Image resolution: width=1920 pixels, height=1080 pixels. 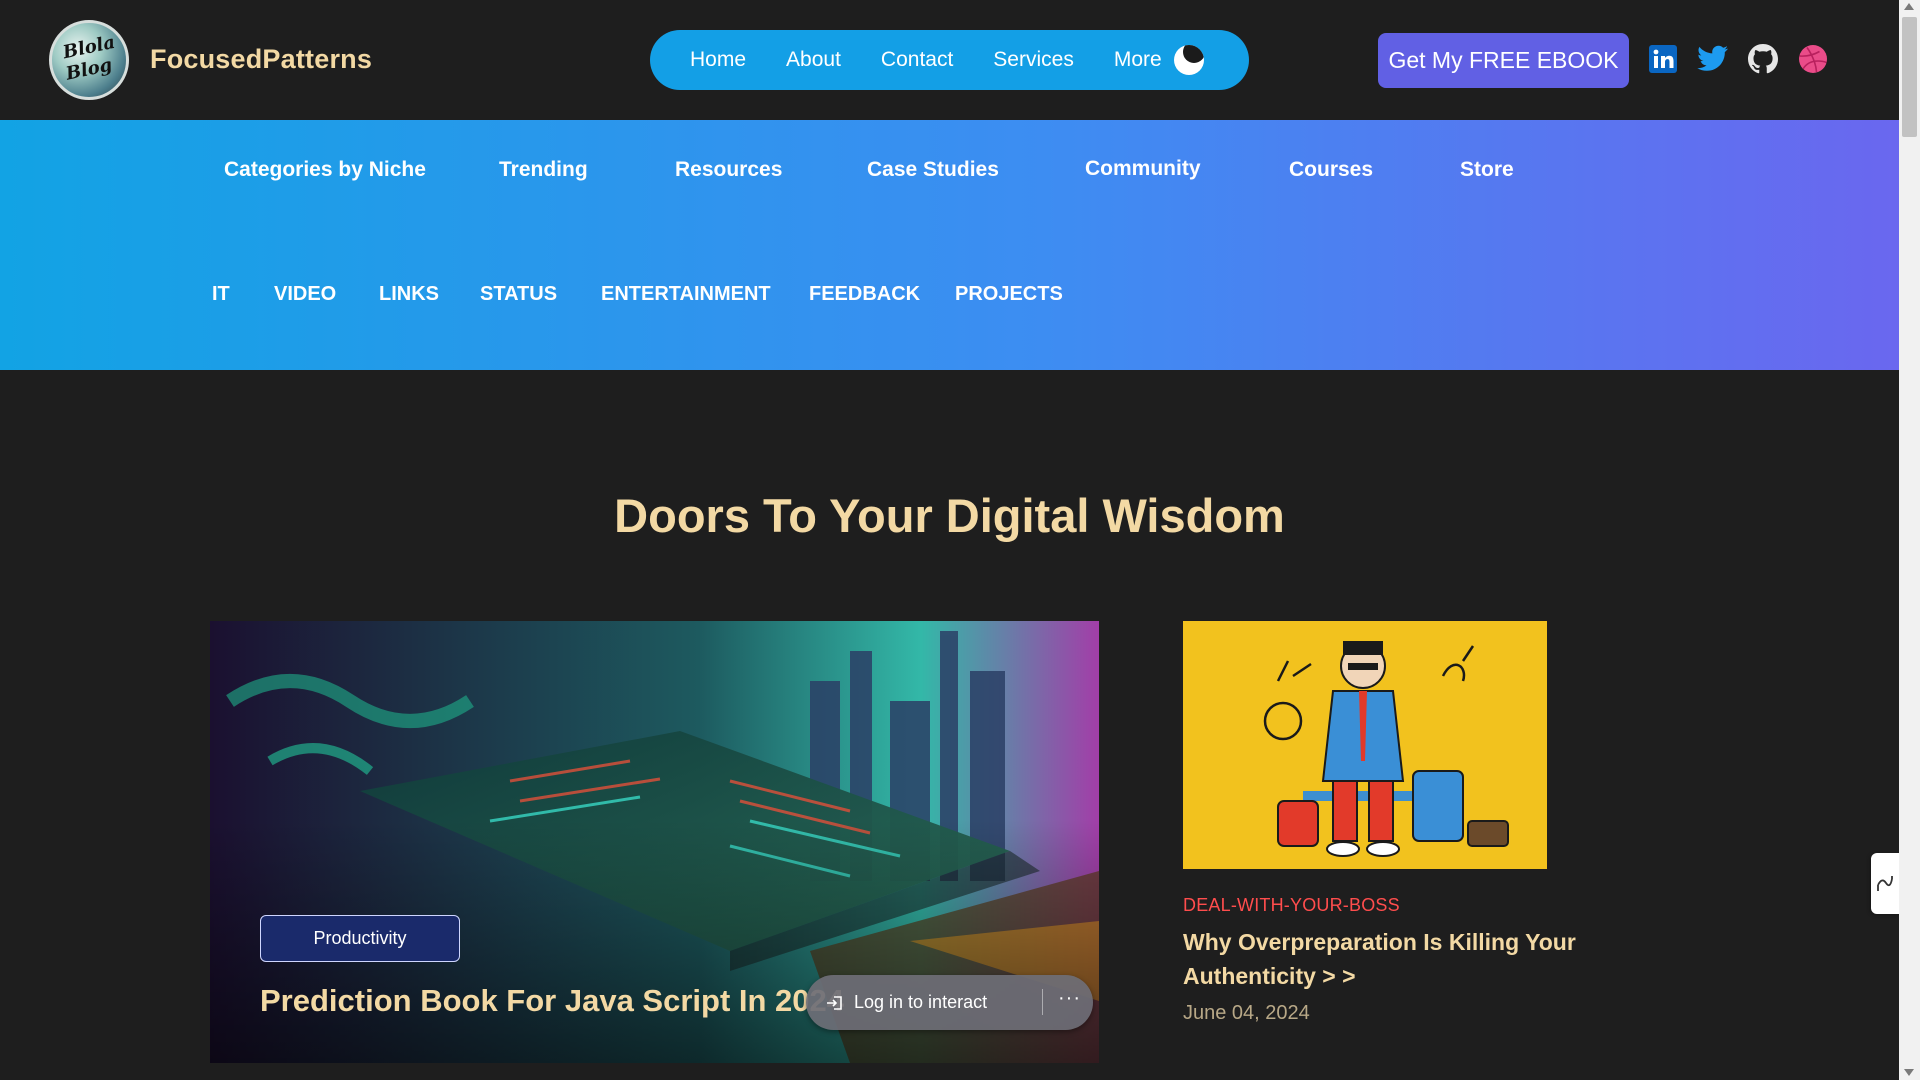 I want to click on tag-it: IT, so click(x=221, y=294).